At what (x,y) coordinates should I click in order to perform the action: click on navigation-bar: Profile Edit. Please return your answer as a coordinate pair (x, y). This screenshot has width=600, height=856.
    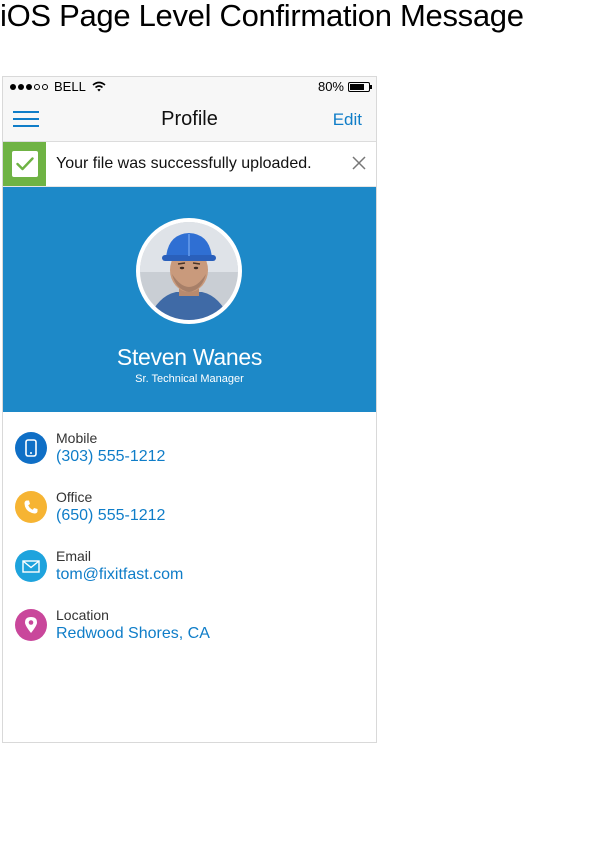
    Looking at the image, I should click on (189, 119).